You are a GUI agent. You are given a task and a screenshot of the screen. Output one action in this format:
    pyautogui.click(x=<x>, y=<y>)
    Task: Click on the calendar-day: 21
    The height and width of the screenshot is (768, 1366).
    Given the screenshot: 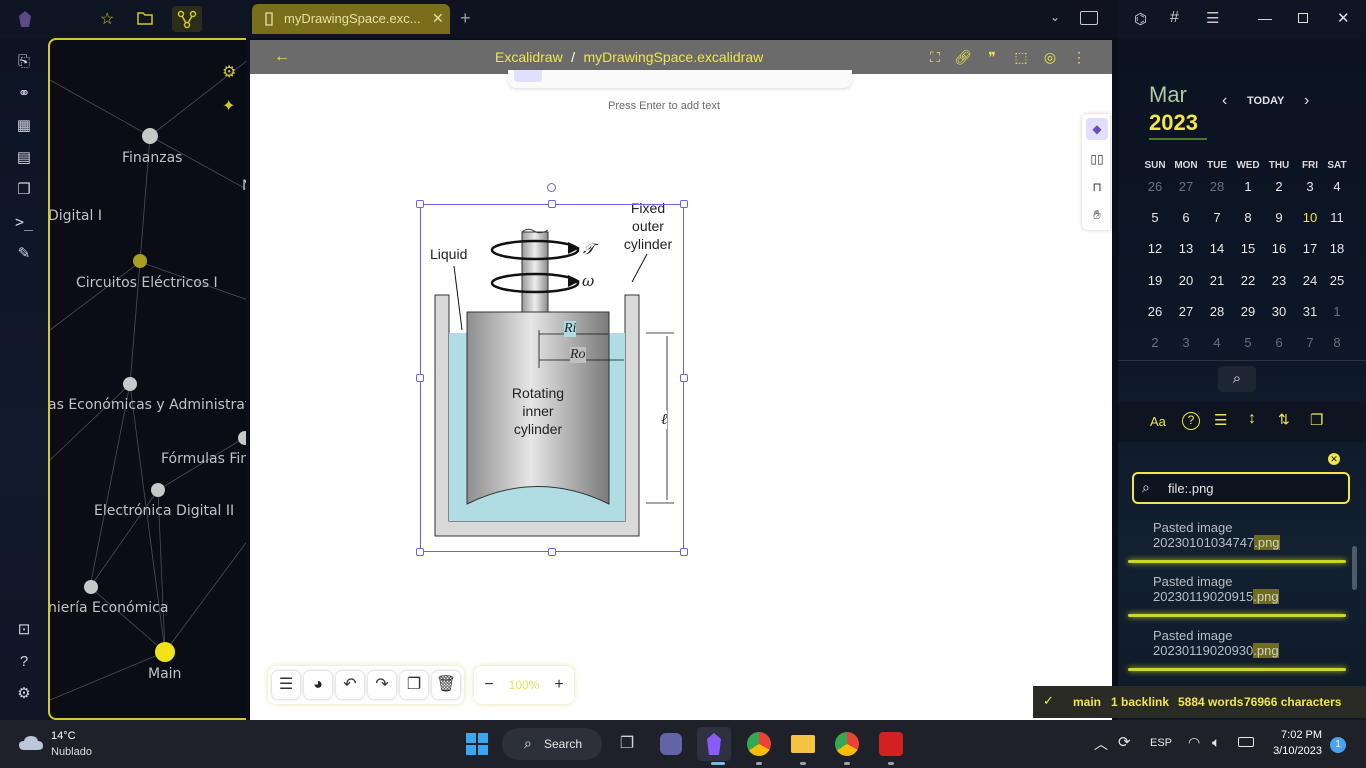 What is the action you would take?
    pyautogui.click(x=1217, y=280)
    